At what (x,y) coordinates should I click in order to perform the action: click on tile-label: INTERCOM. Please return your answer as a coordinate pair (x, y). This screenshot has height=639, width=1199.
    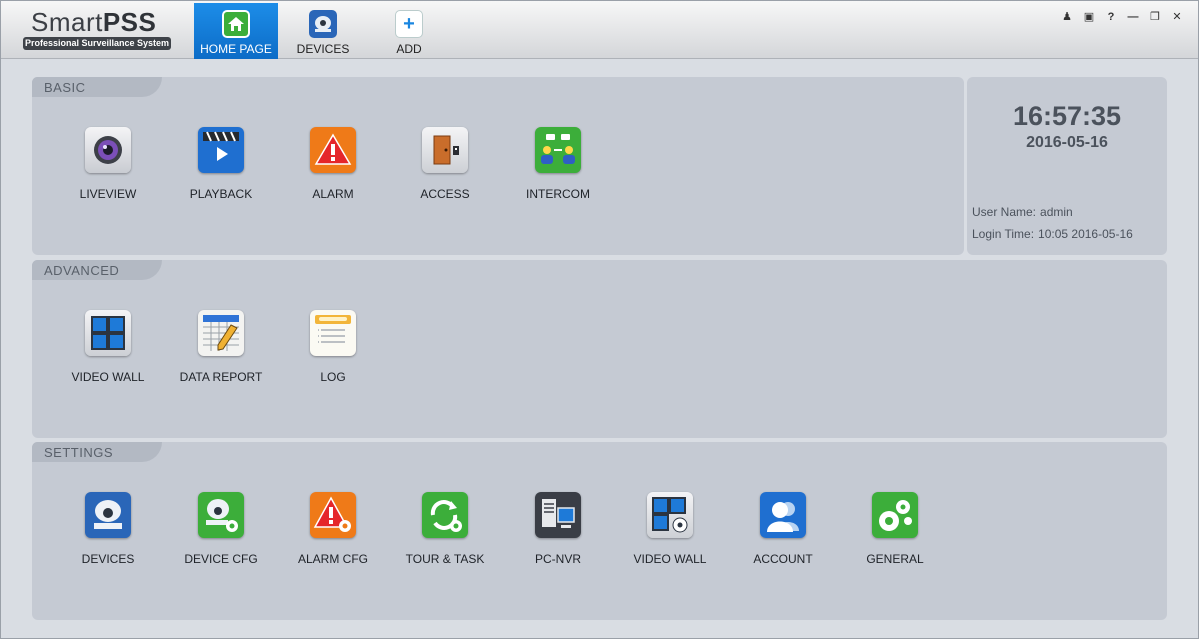
    Looking at the image, I should click on (558, 194).